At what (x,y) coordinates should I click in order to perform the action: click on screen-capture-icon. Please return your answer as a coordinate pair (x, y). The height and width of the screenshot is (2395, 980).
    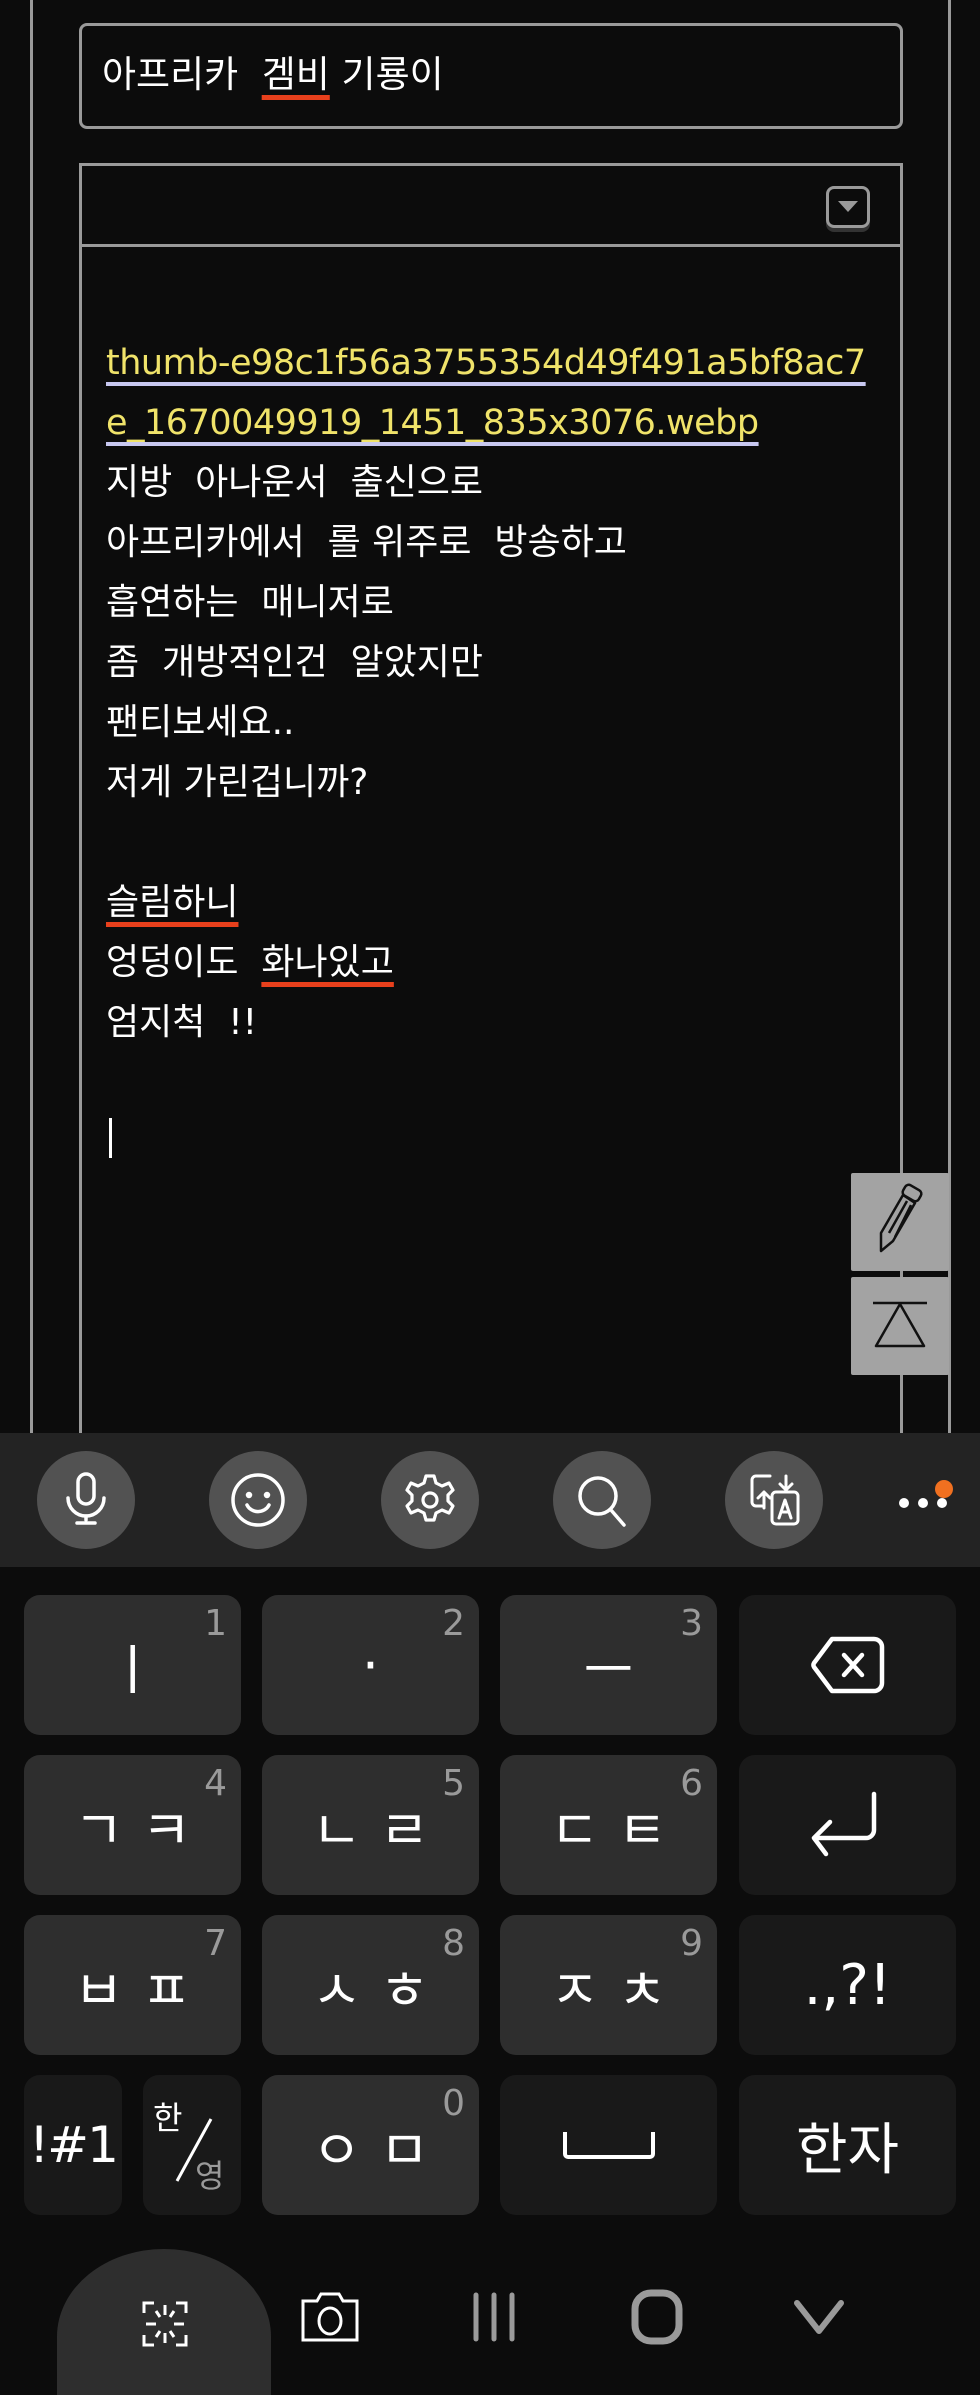
    Looking at the image, I should click on (165, 2324).